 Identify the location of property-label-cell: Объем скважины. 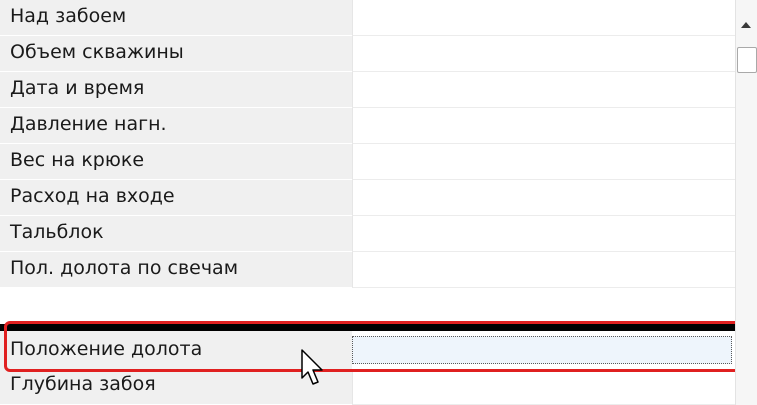
(176, 54).